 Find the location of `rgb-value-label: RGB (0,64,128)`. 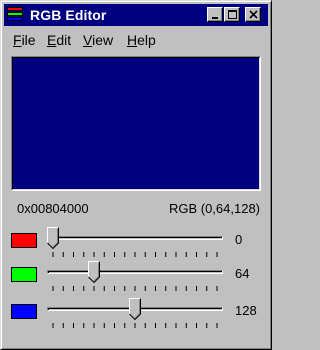

rgb-value-label: RGB (0,64,128) is located at coordinates (214, 208).